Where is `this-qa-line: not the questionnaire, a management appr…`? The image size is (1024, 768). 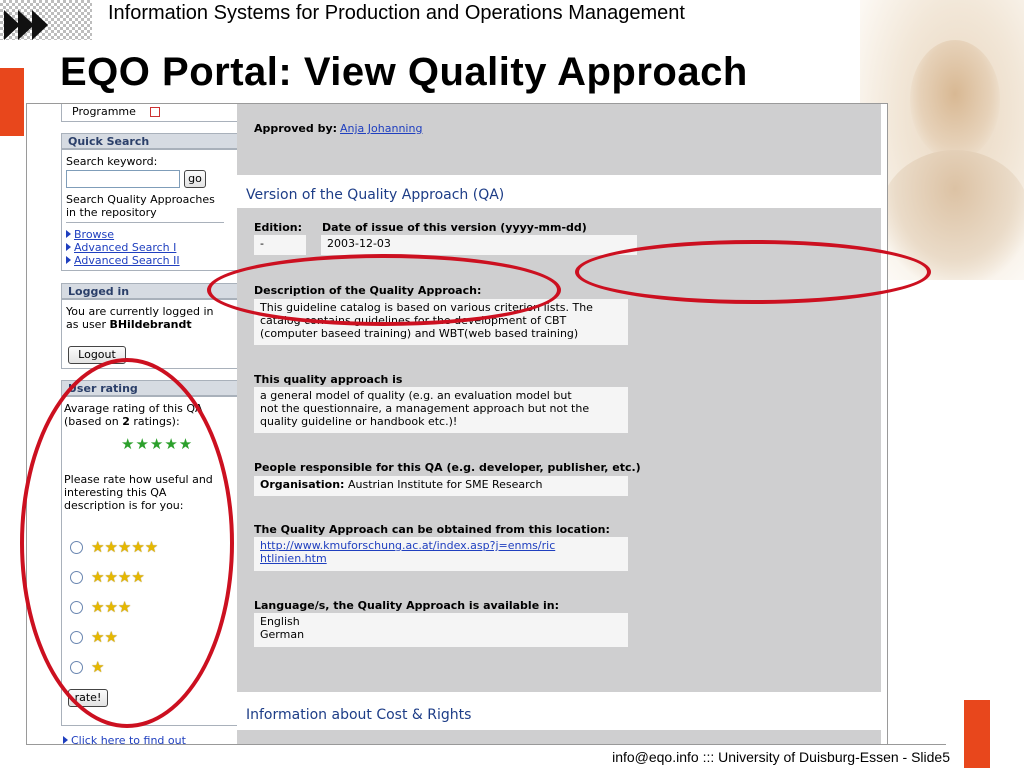 this-qa-line: not the questionnaire, a management appr… is located at coordinates (425, 408).